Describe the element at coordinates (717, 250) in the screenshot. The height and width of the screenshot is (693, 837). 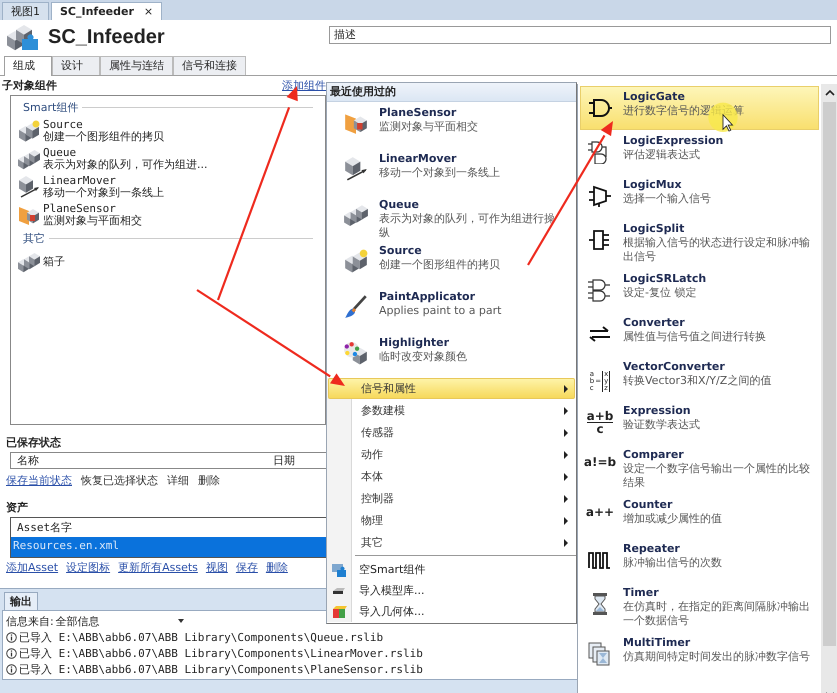
I see `item-description: 根据输入信号的状态进行设定和脉冲输出信号` at that location.